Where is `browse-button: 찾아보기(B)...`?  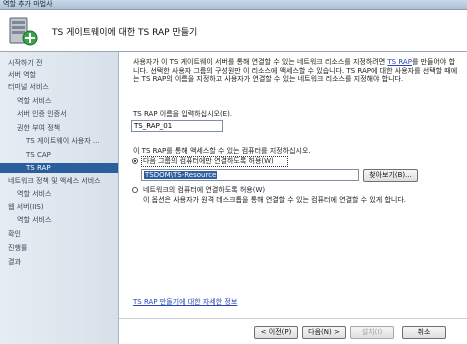
browse-button: 찾아보기(B)... is located at coordinates (390, 175).